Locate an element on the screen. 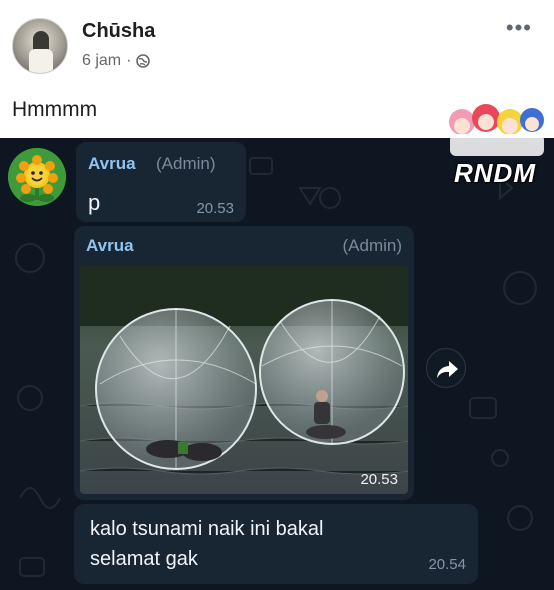  post-meta: 6 jam · is located at coordinates (116, 61).